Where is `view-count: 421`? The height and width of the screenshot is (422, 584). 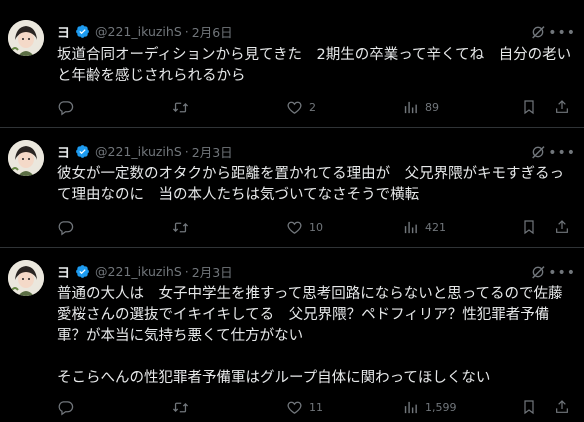
view-count: 421 is located at coordinates (435, 227).